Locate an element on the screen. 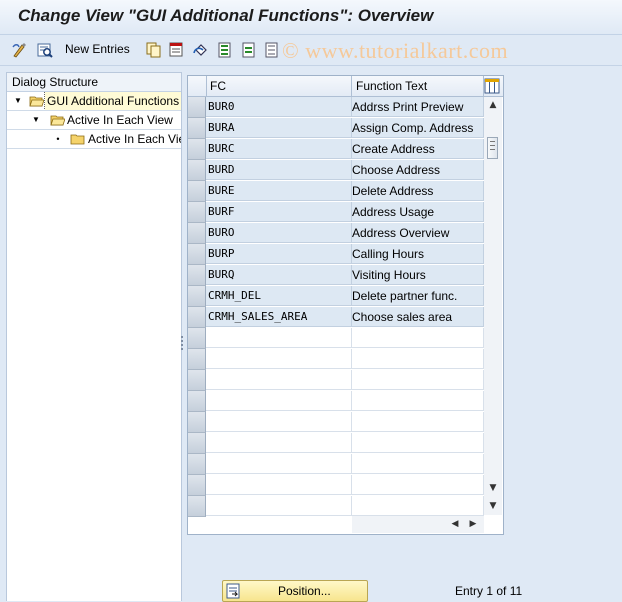  cell-fc: BUR0 is located at coordinates (279, 107).